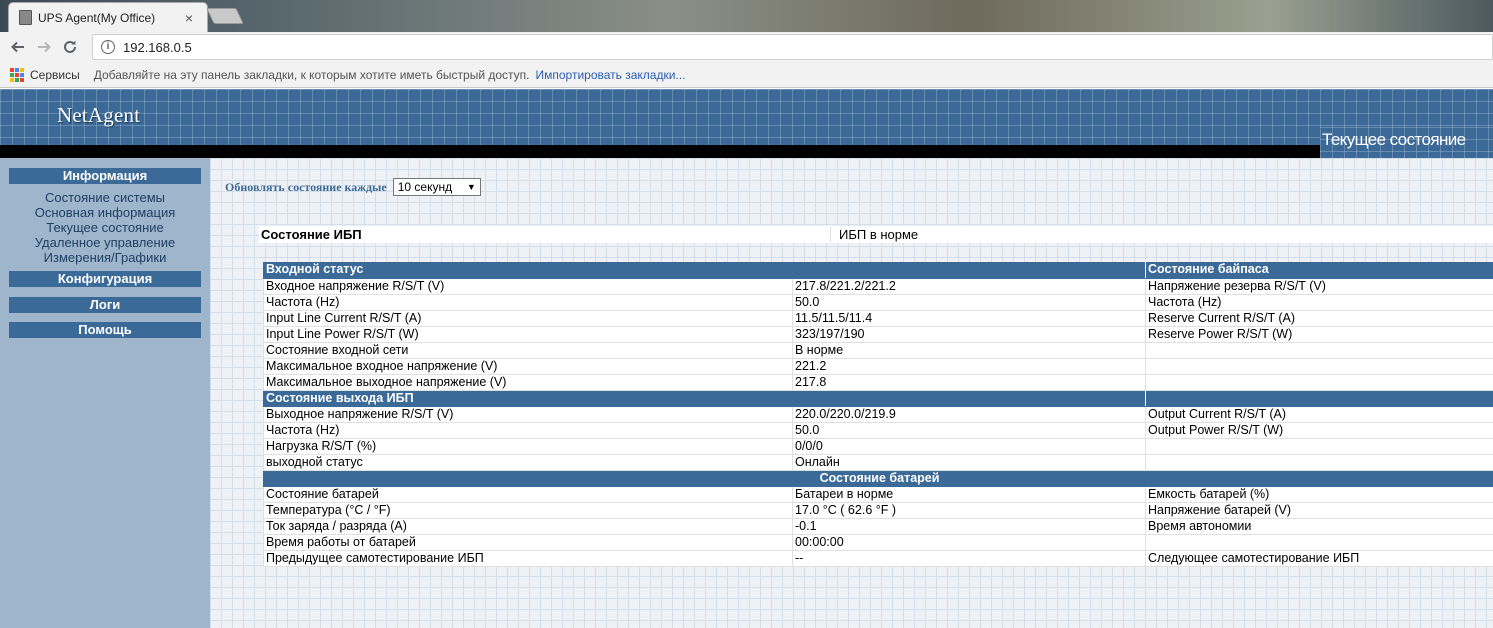 Image resolution: width=1493 pixels, height=628 pixels. Describe the element at coordinates (108, 47) in the screenshot. I see `site-info-icon: i` at that location.